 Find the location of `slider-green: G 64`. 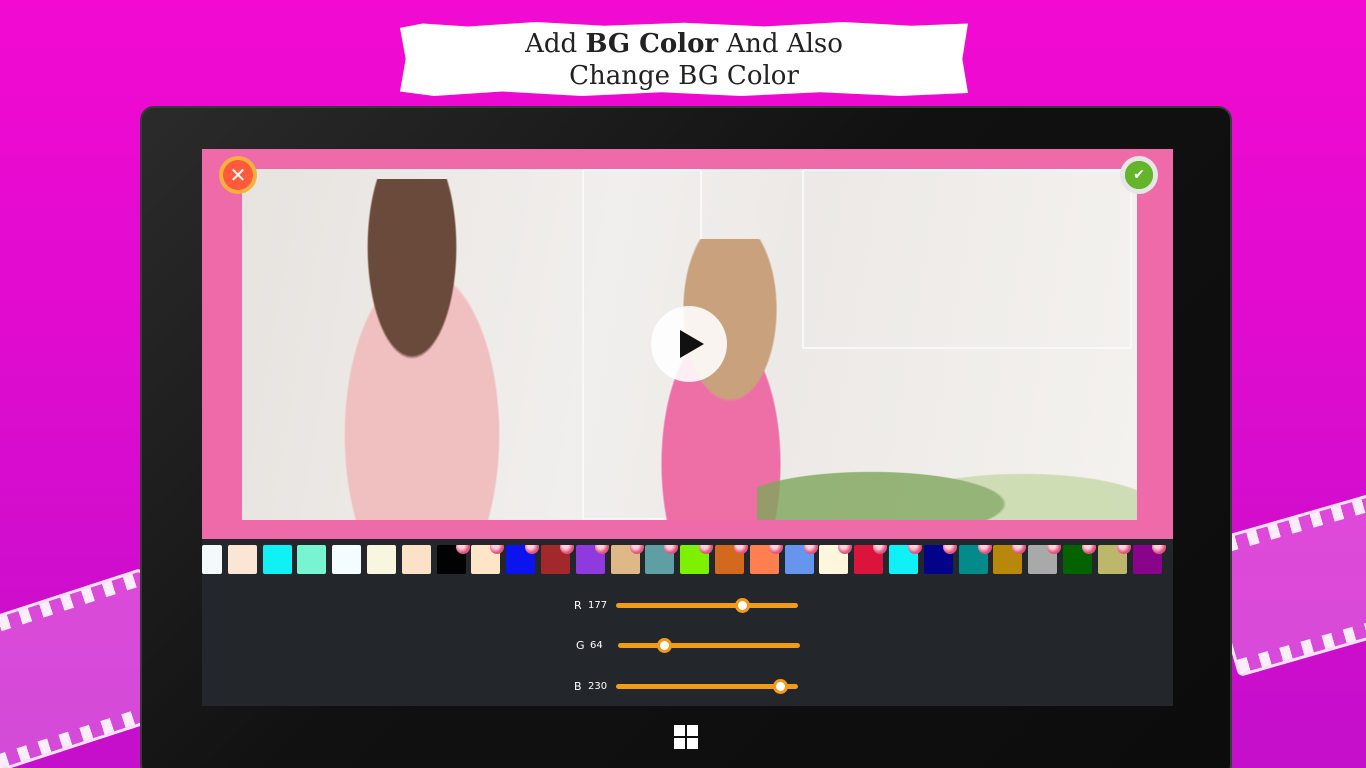

slider-green: G 64 is located at coordinates (688, 645).